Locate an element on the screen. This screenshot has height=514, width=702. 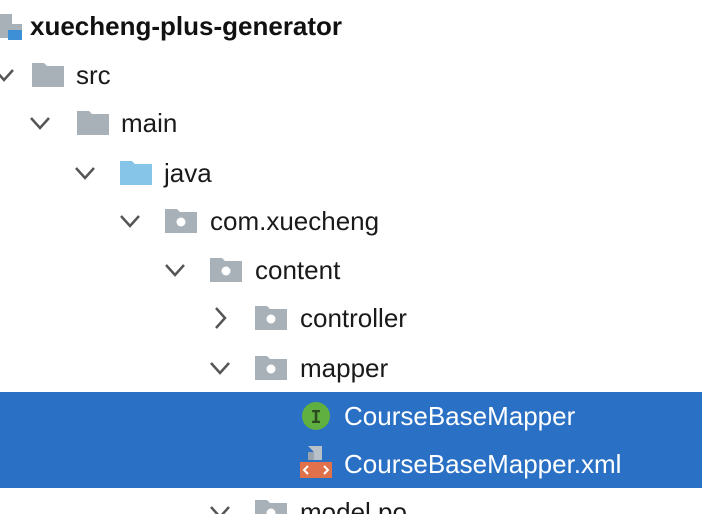
interface-badge-letter: I is located at coordinates (316, 417).